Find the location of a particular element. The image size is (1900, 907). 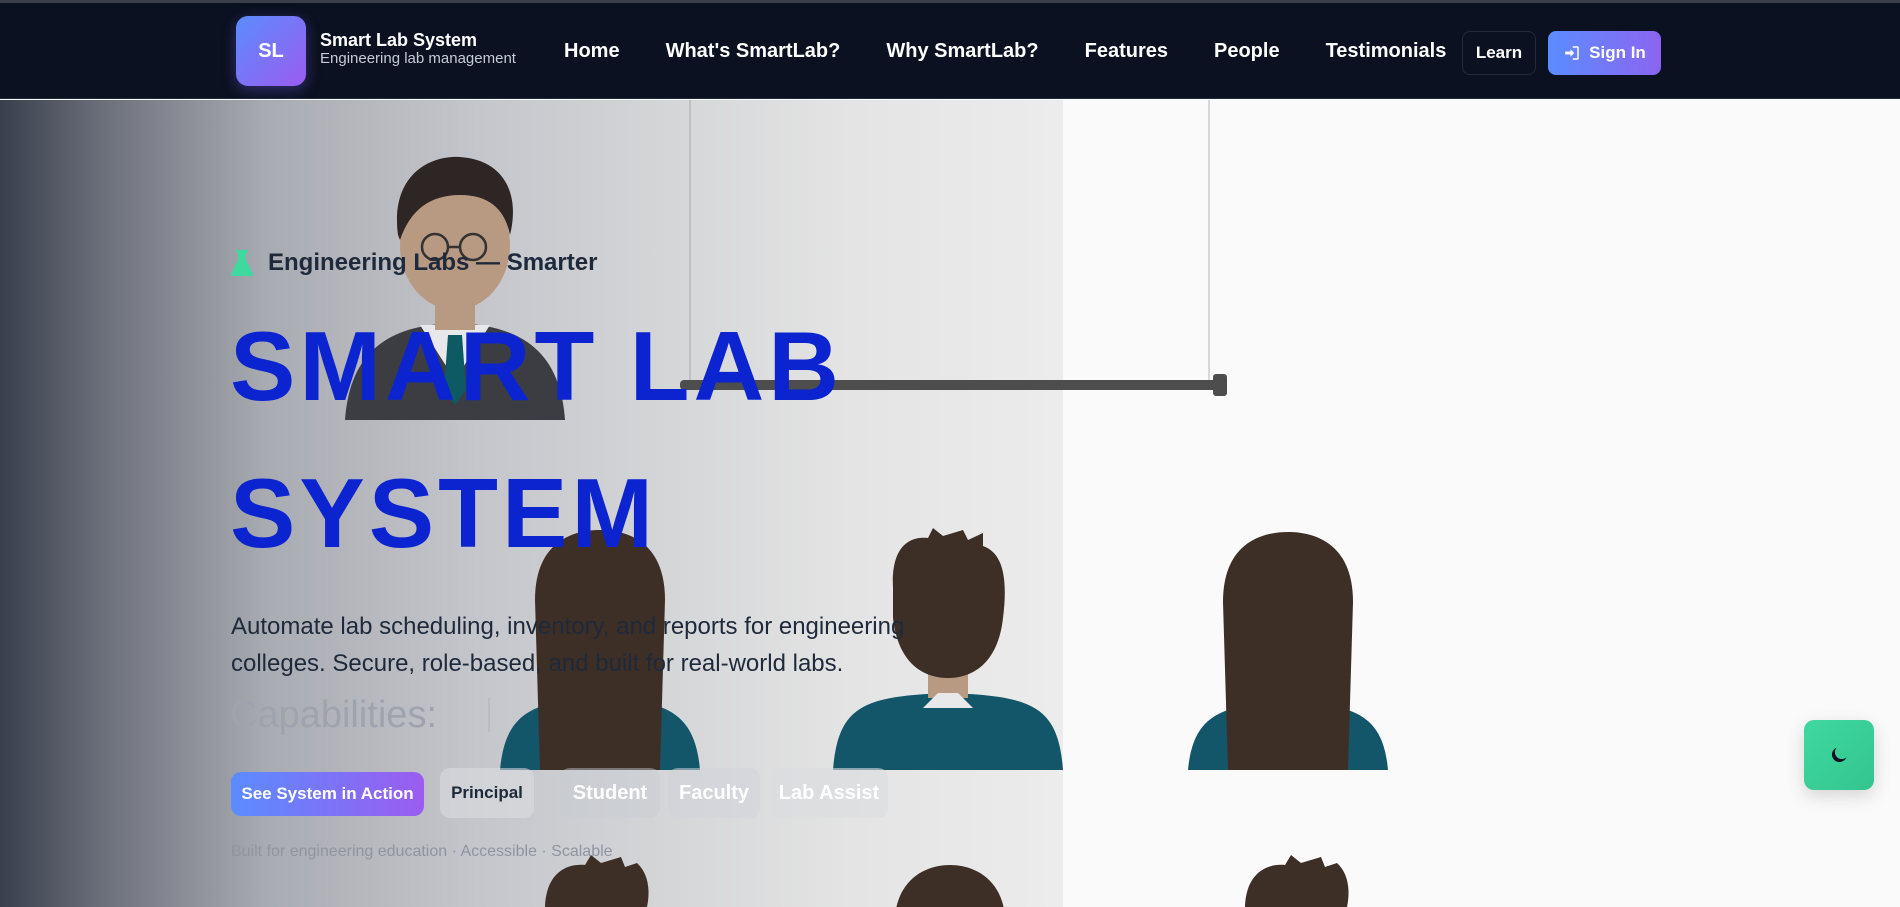

capabilities-label: Capabilities: is located at coordinates (333, 715).